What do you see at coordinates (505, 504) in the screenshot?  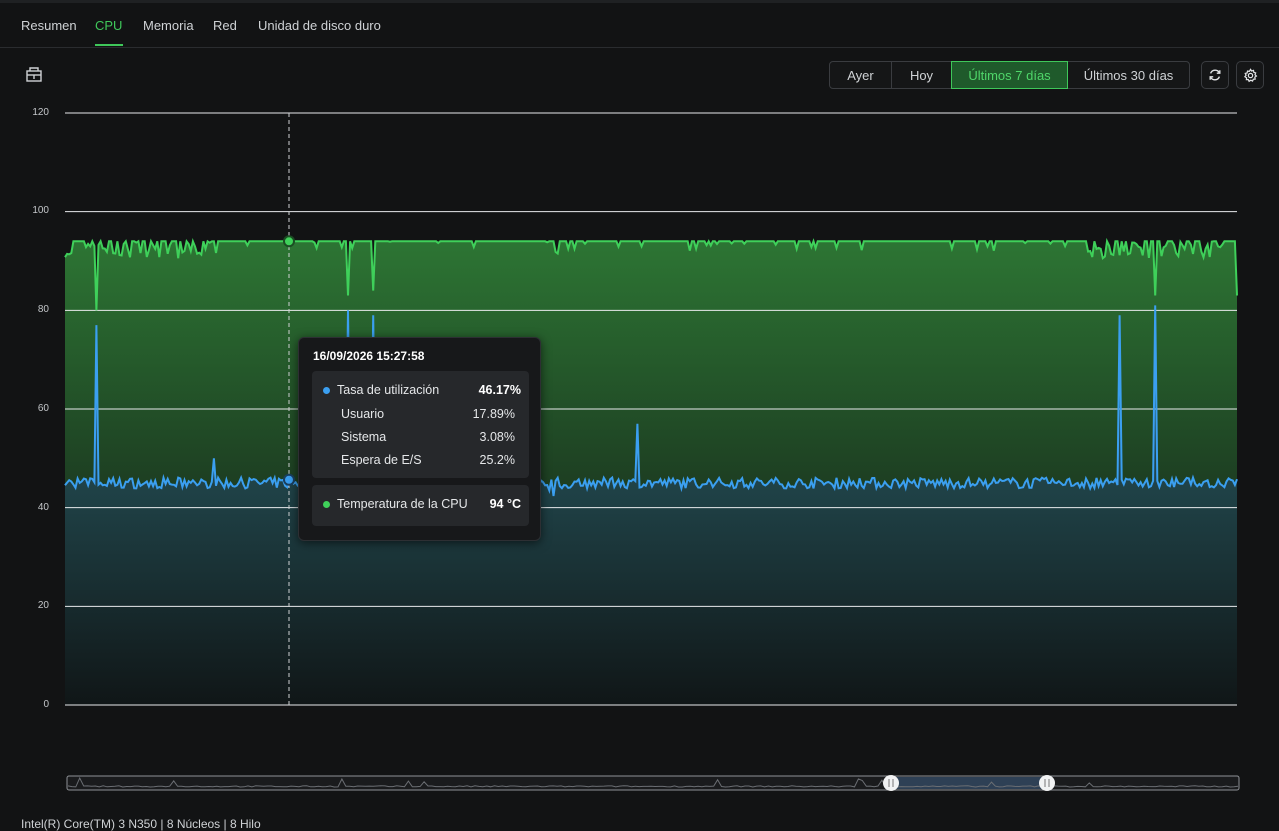 I see `temperature-value: 94 °C` at bounding box center [505, 504].